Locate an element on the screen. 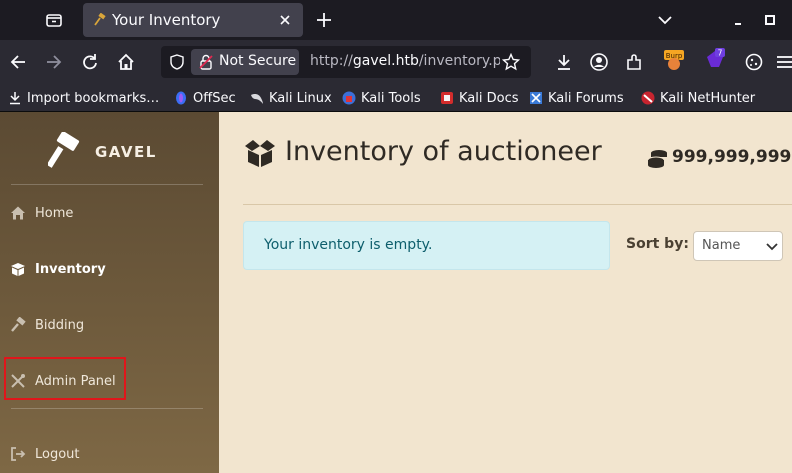 This screenshot has height=473, width=792. browser-tab-bar: Your Inventory is located at coordinates (396, 20).